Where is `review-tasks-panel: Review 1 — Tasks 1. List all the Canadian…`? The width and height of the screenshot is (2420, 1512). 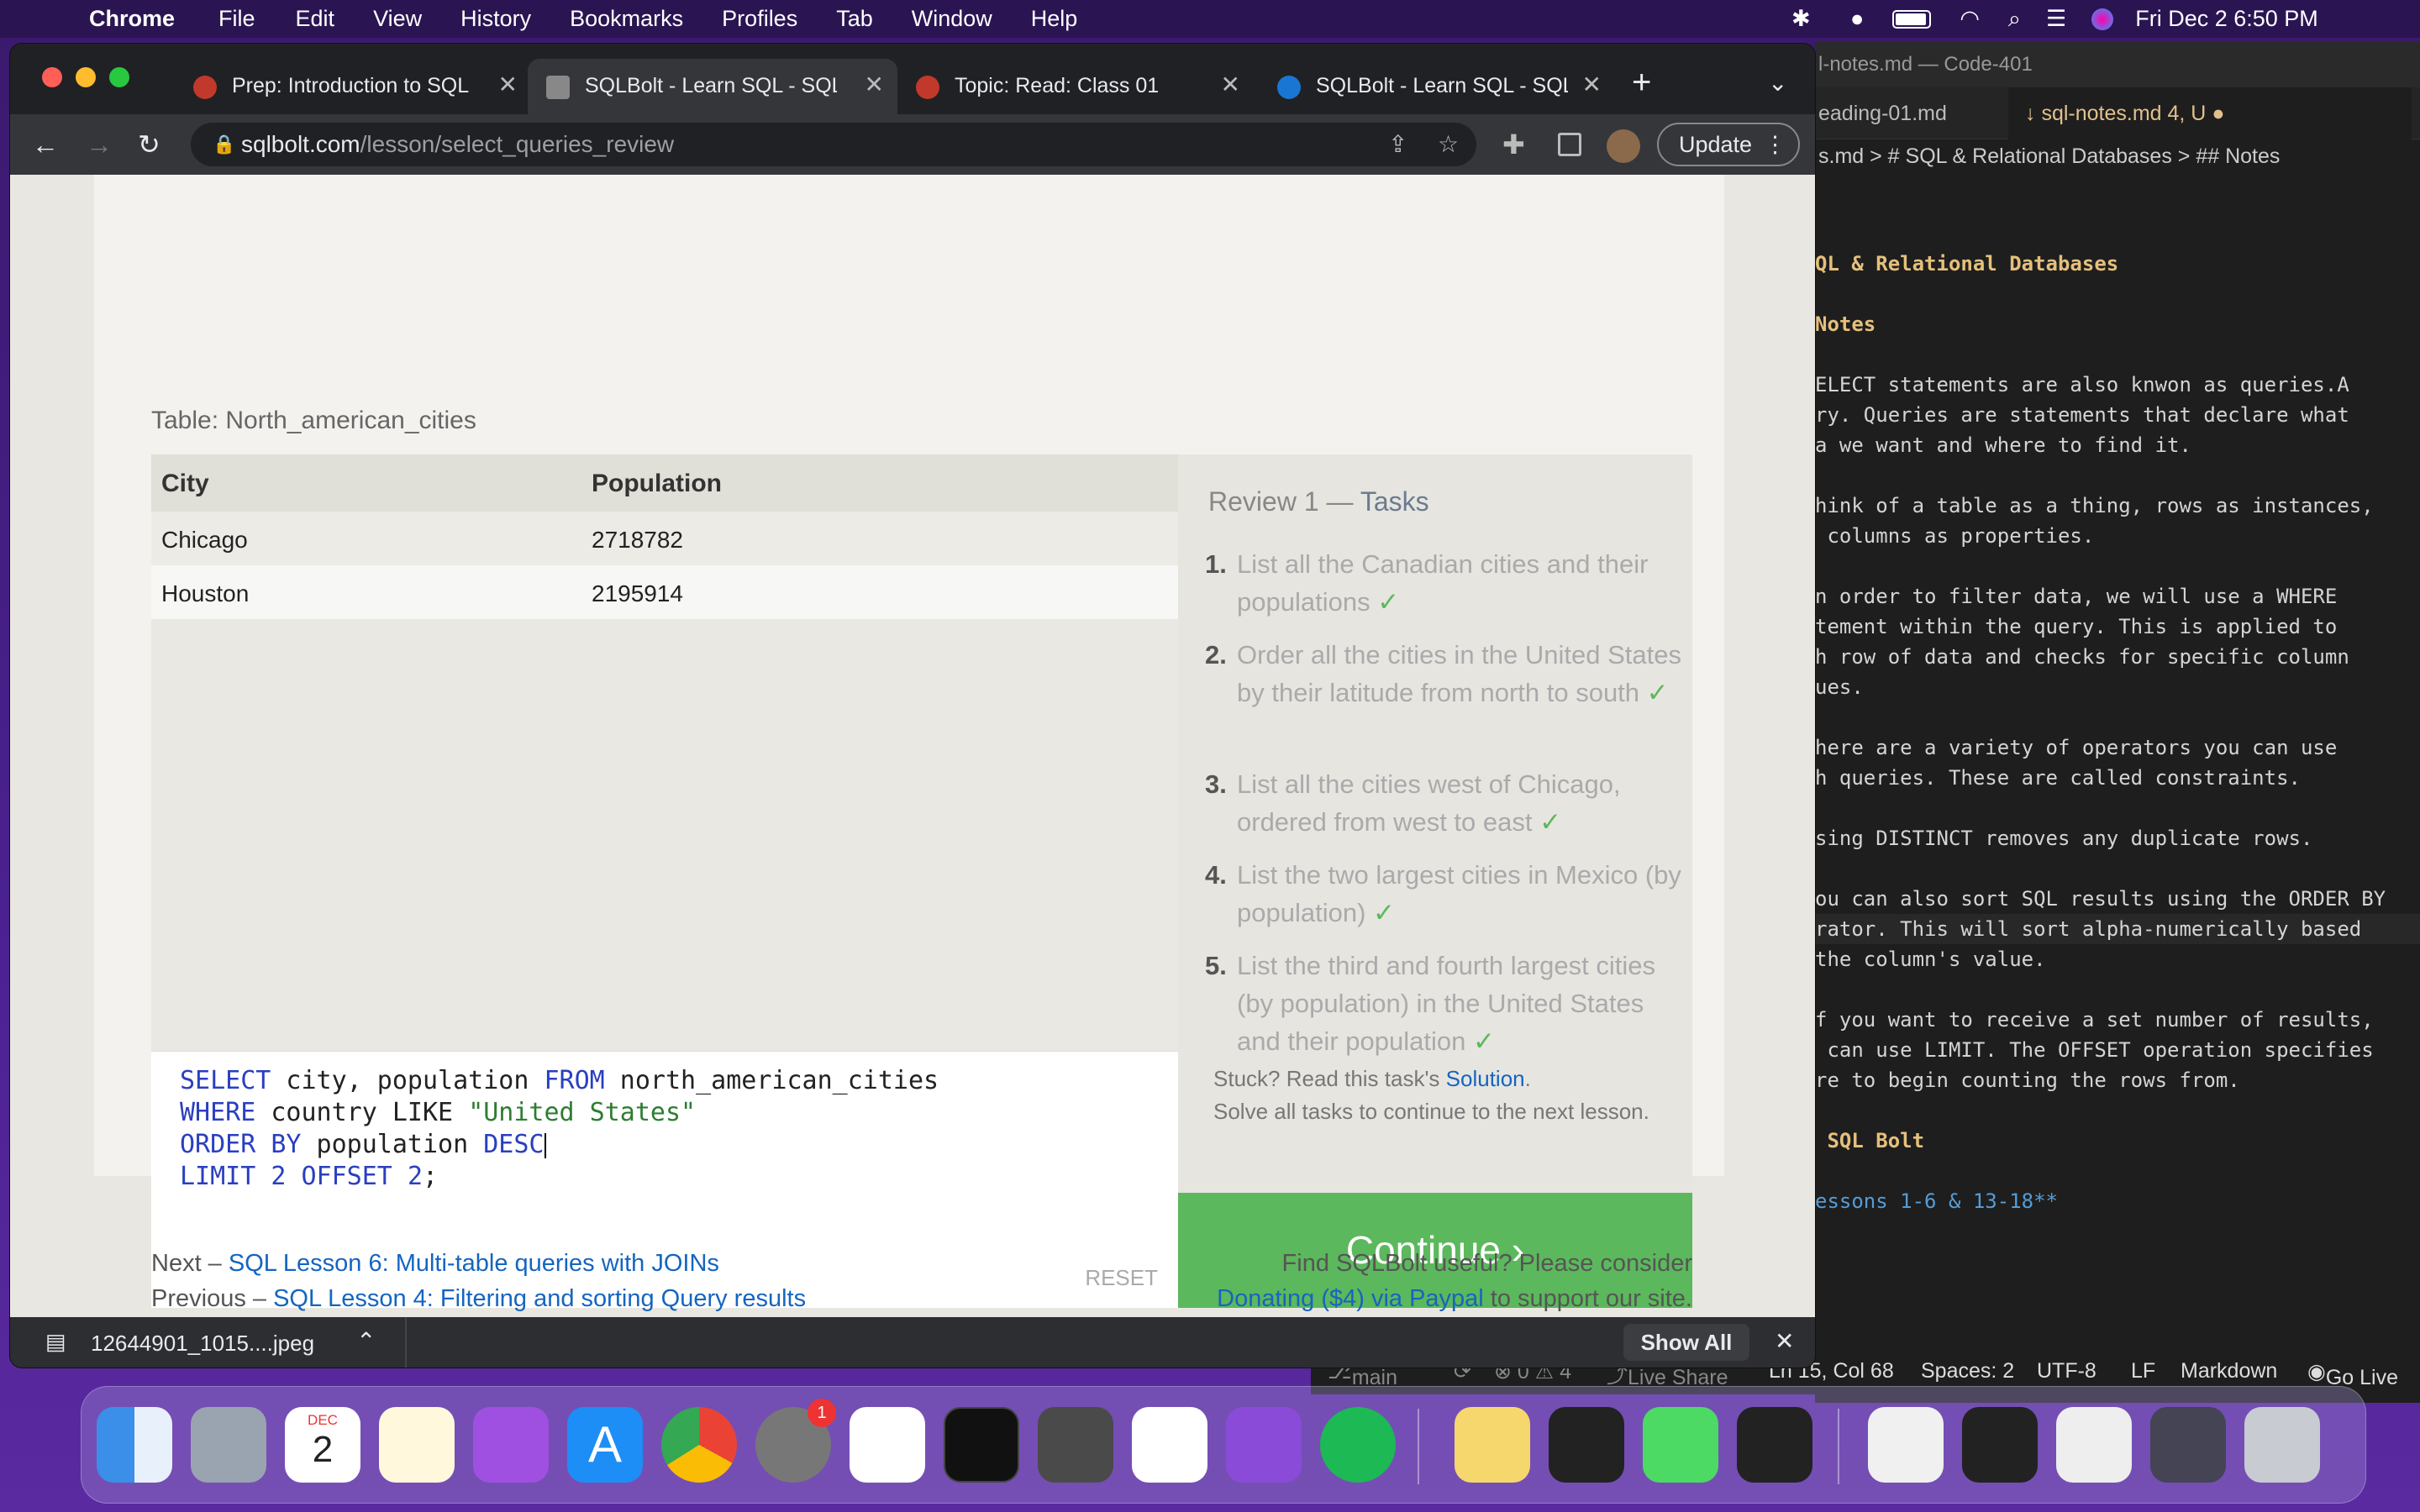 review-tasks-panel: Review 1 — Tasks 1. List all the Canadian… is located at coordinates (1435, 824).